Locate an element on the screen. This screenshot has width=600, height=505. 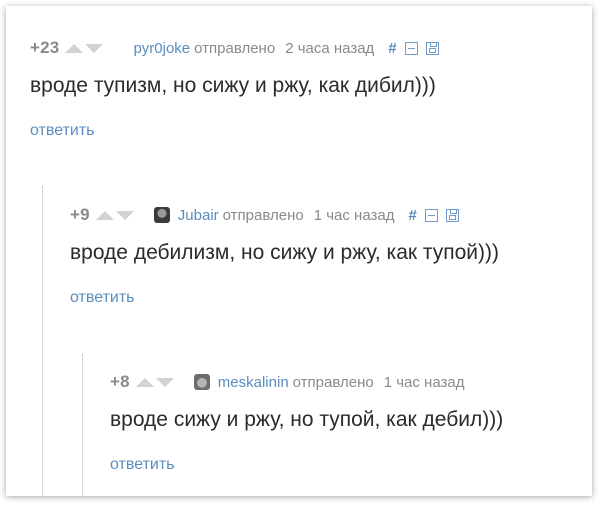
comment-1-sent-label: отправлено is located at coordinates (235, 48).